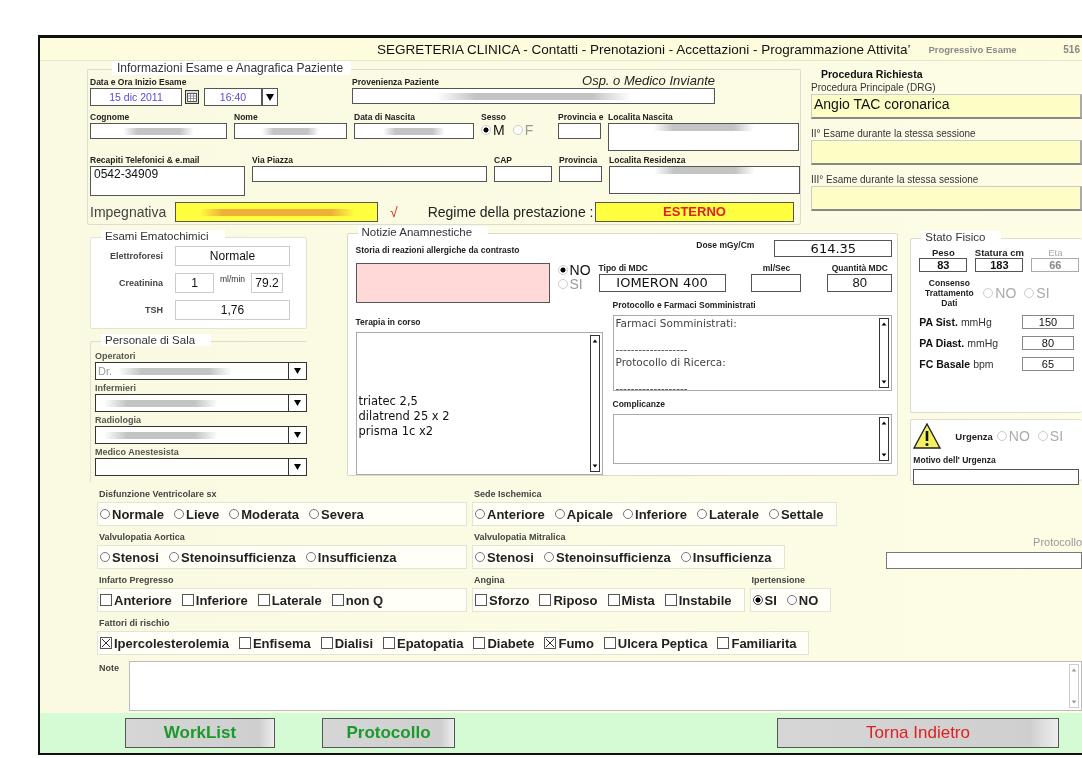 This screenshot has height=758, width=1082. I want to click on date-field: 15 dic 2011, so click(136, 97).